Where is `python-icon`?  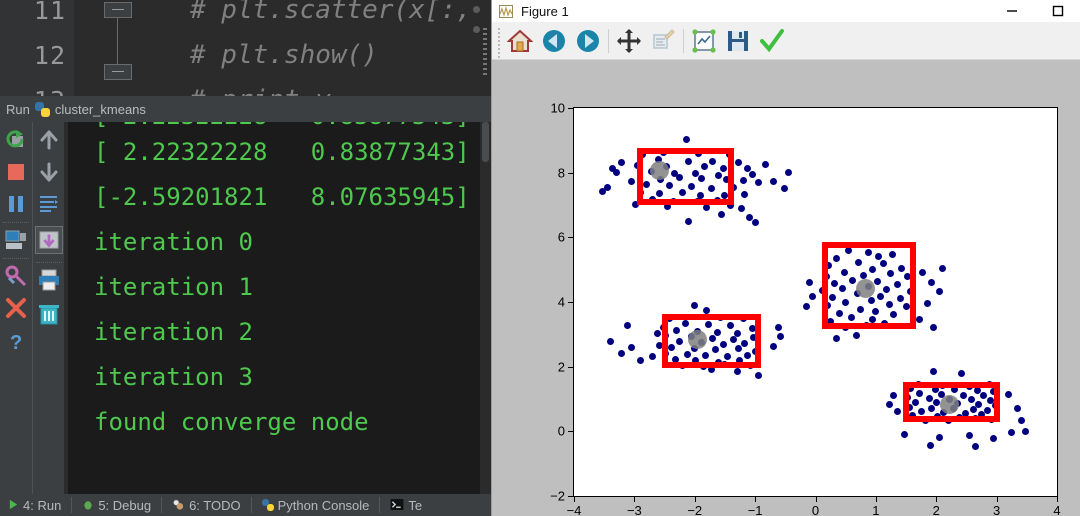 python-icon is located at coordinates (267, 505).